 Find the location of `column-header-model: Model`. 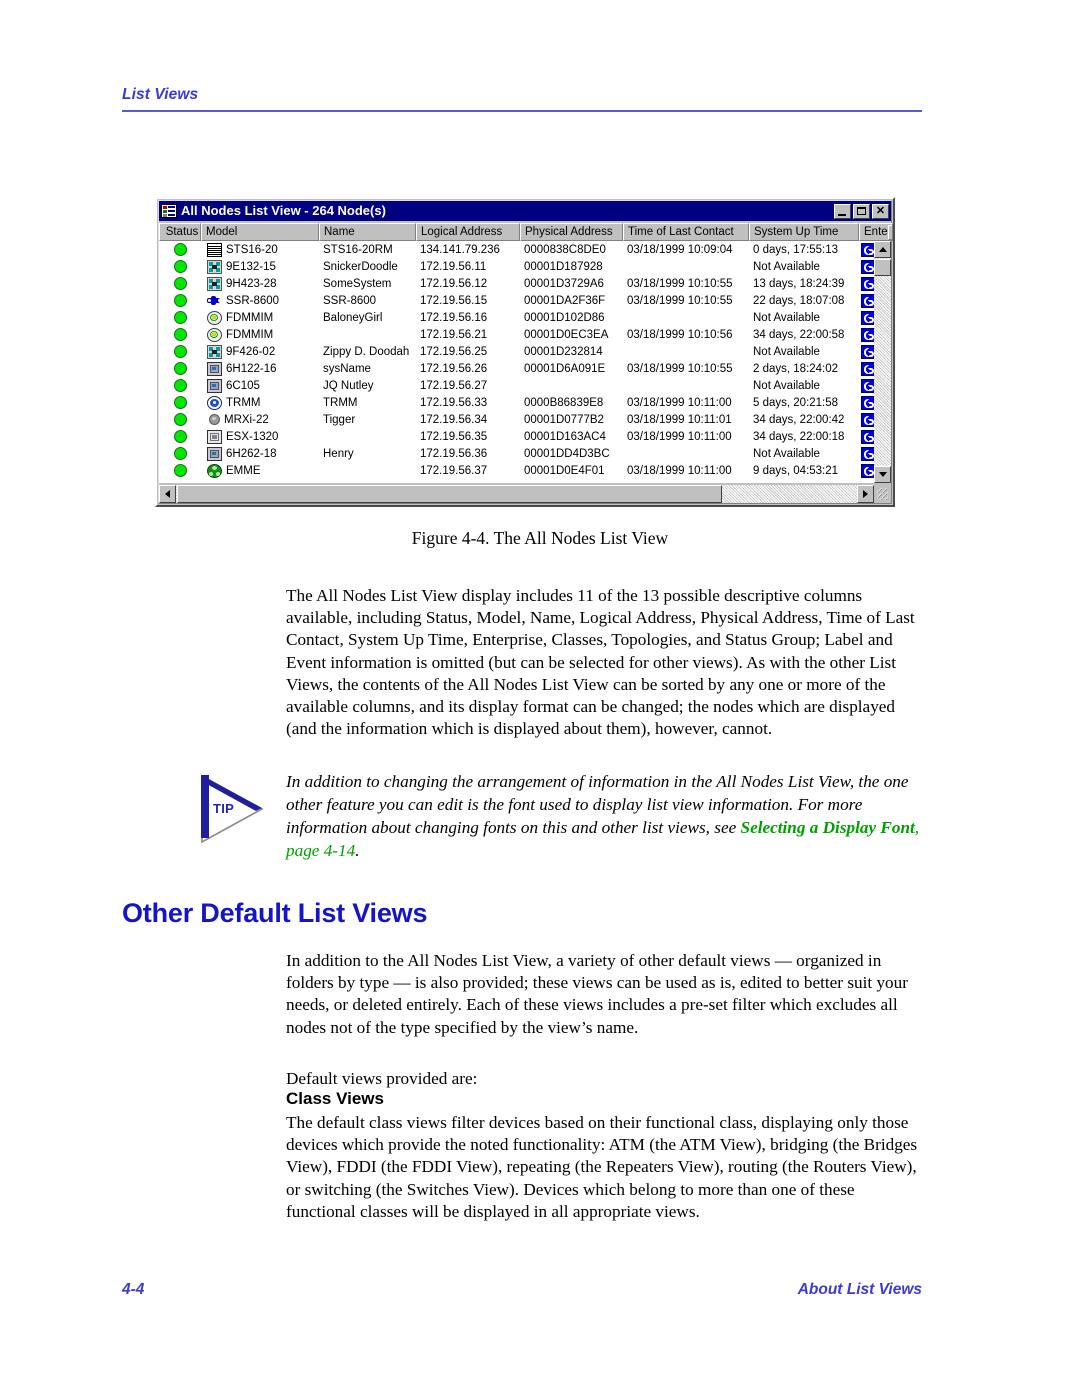

column-header-model: Model is located at coordinates (260, 232).